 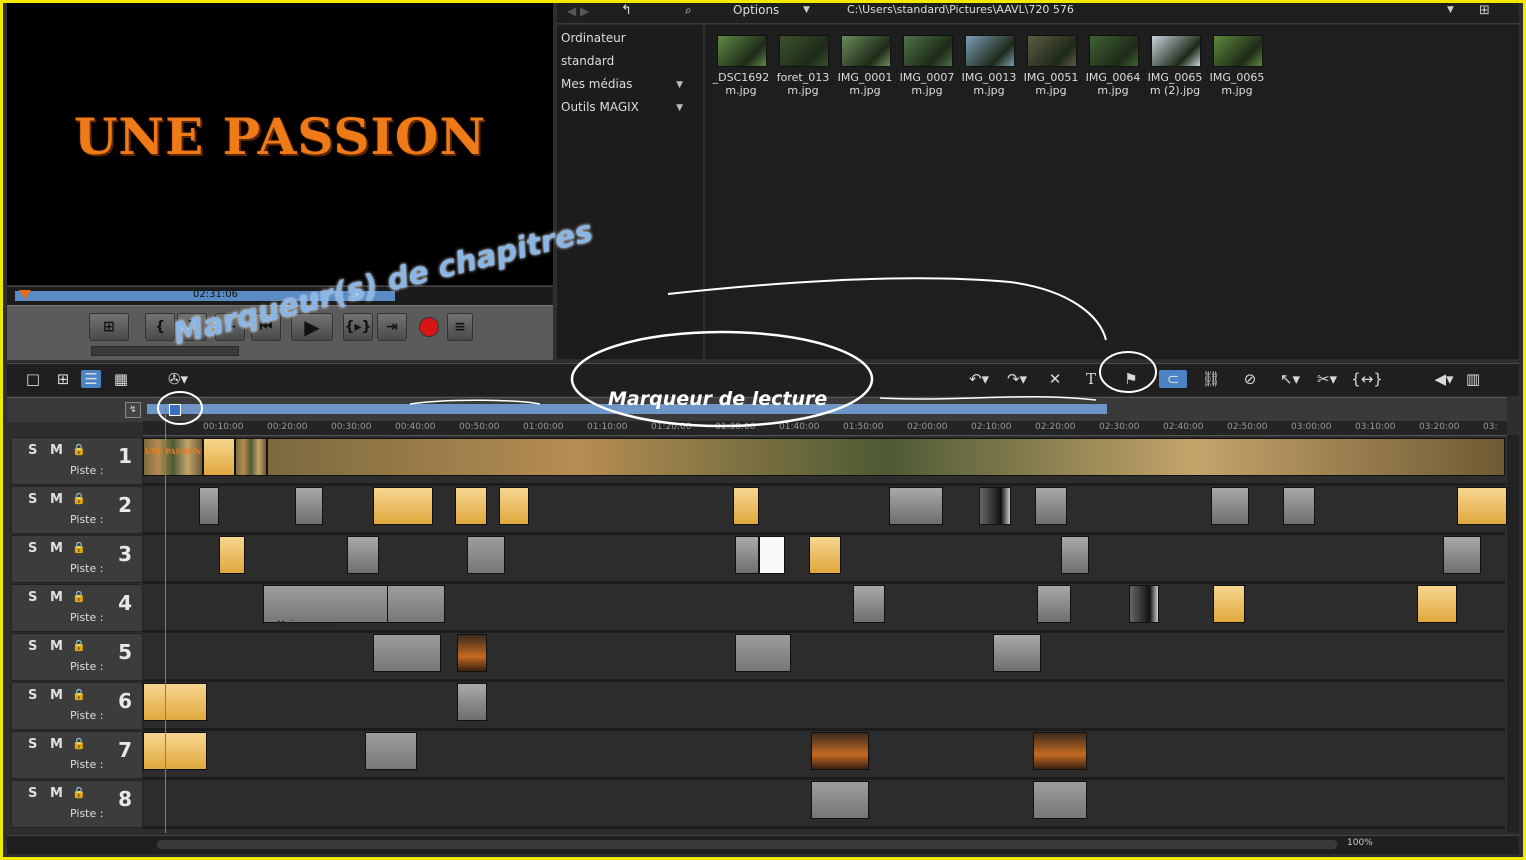 What do you see at coordinates (756, 10) in the screenshot?
I see `options-menu: Options` at bounding box center [756, 10].